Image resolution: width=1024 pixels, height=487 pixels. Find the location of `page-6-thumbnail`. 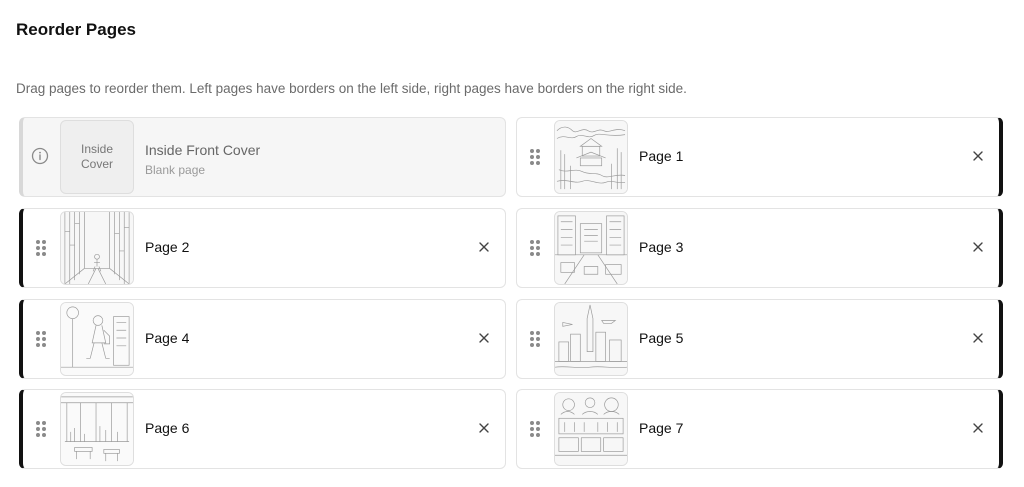

page-6-thumbnail is located at coordinates (97, 429).